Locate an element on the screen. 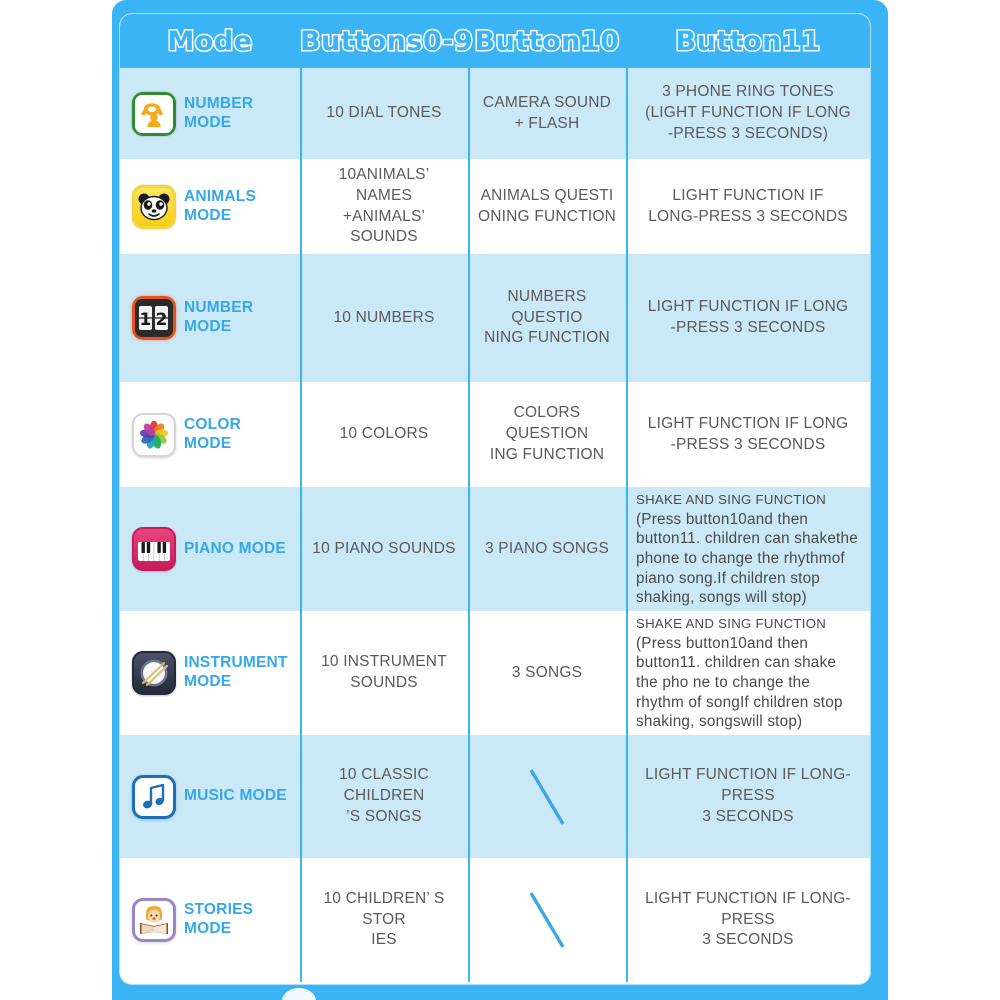 Image resolution: width=1000 pixels, height=1000 pixels. buttons09-text: 10 CLASSIC CHILDREN ’S SONGS is located at coordinates (384, 795).